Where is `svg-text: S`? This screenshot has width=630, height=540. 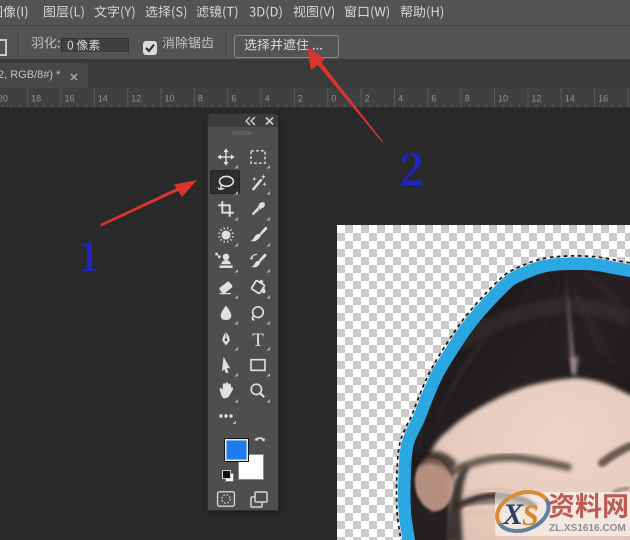 svg-text: S is located at coordinates (530, 515).